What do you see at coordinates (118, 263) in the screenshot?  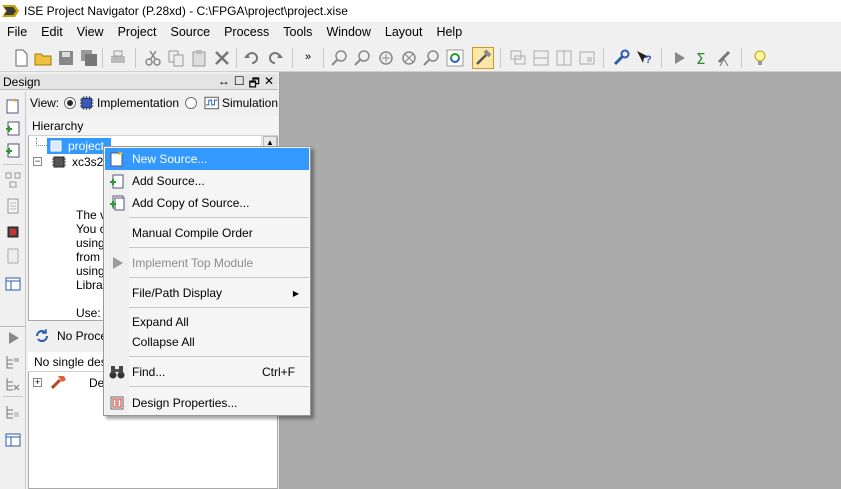 I see `play-icon` at bounding box center [118, 263].